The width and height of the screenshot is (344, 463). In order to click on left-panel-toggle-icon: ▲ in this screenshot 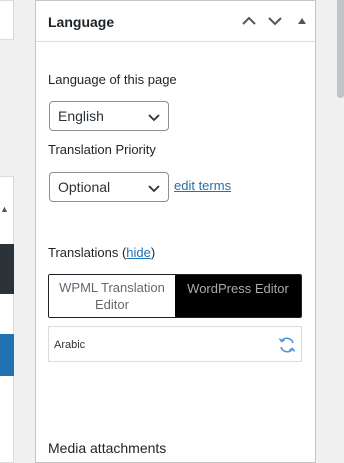, I will do `click(4, 209)`.